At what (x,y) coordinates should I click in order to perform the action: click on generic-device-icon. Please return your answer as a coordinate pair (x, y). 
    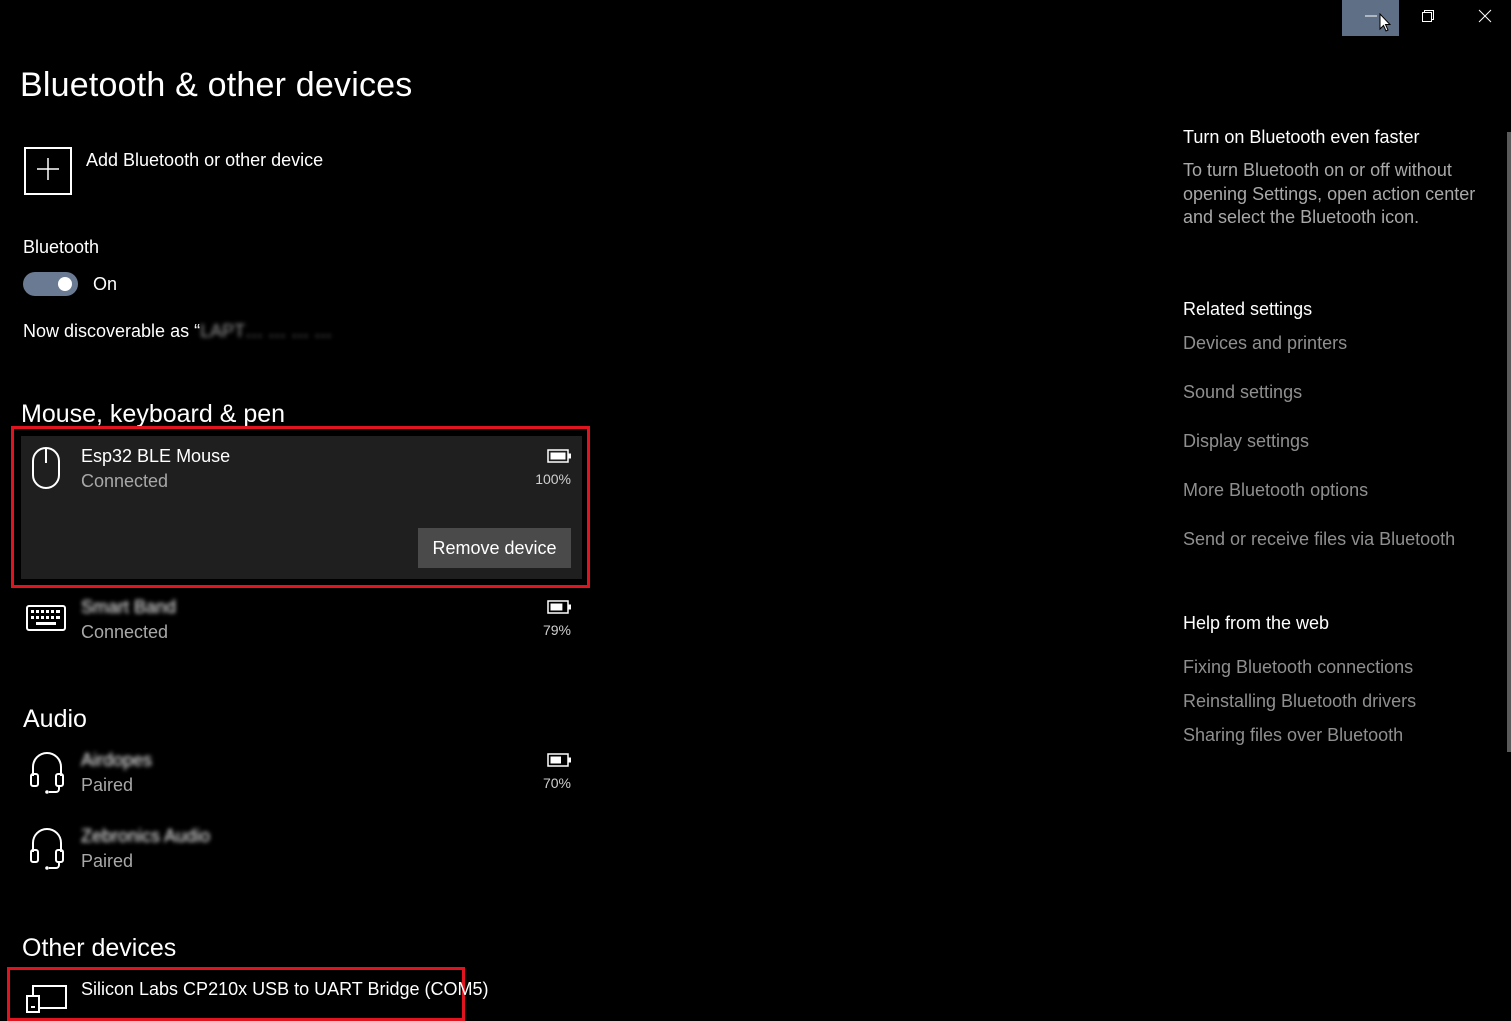
    Looking at the image, I should click on (47, 1001).